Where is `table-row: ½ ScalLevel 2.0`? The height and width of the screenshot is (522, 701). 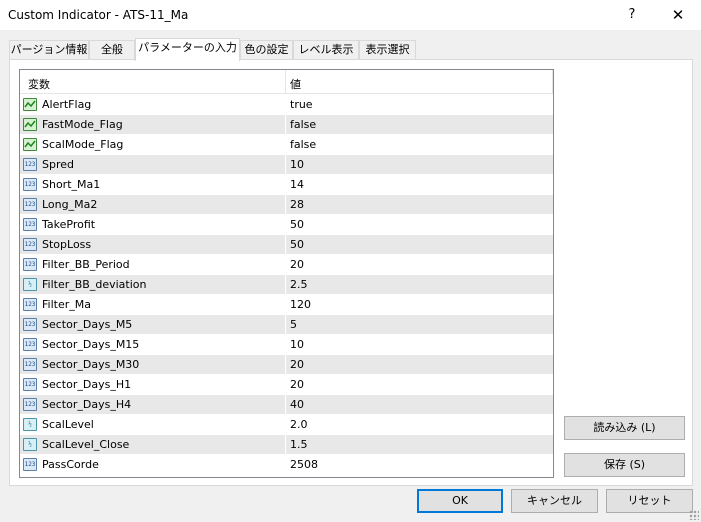
table-row: ½ ScalLevel 2.0 is located at coordinates (286, 425).